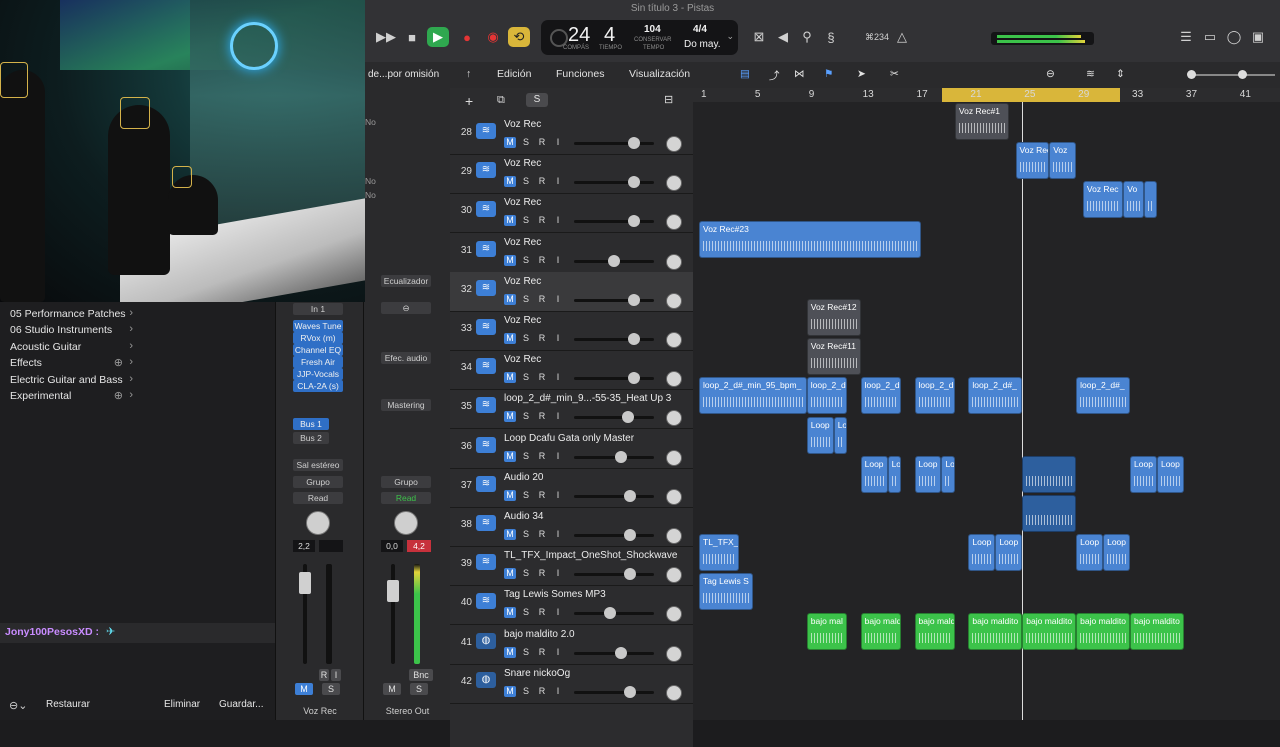 The image size is (1280, 747). What do you see at coordinates (1133, 200) in the screenshot?
I see `audio-region: Vo` at bounding box center [1133, 200].